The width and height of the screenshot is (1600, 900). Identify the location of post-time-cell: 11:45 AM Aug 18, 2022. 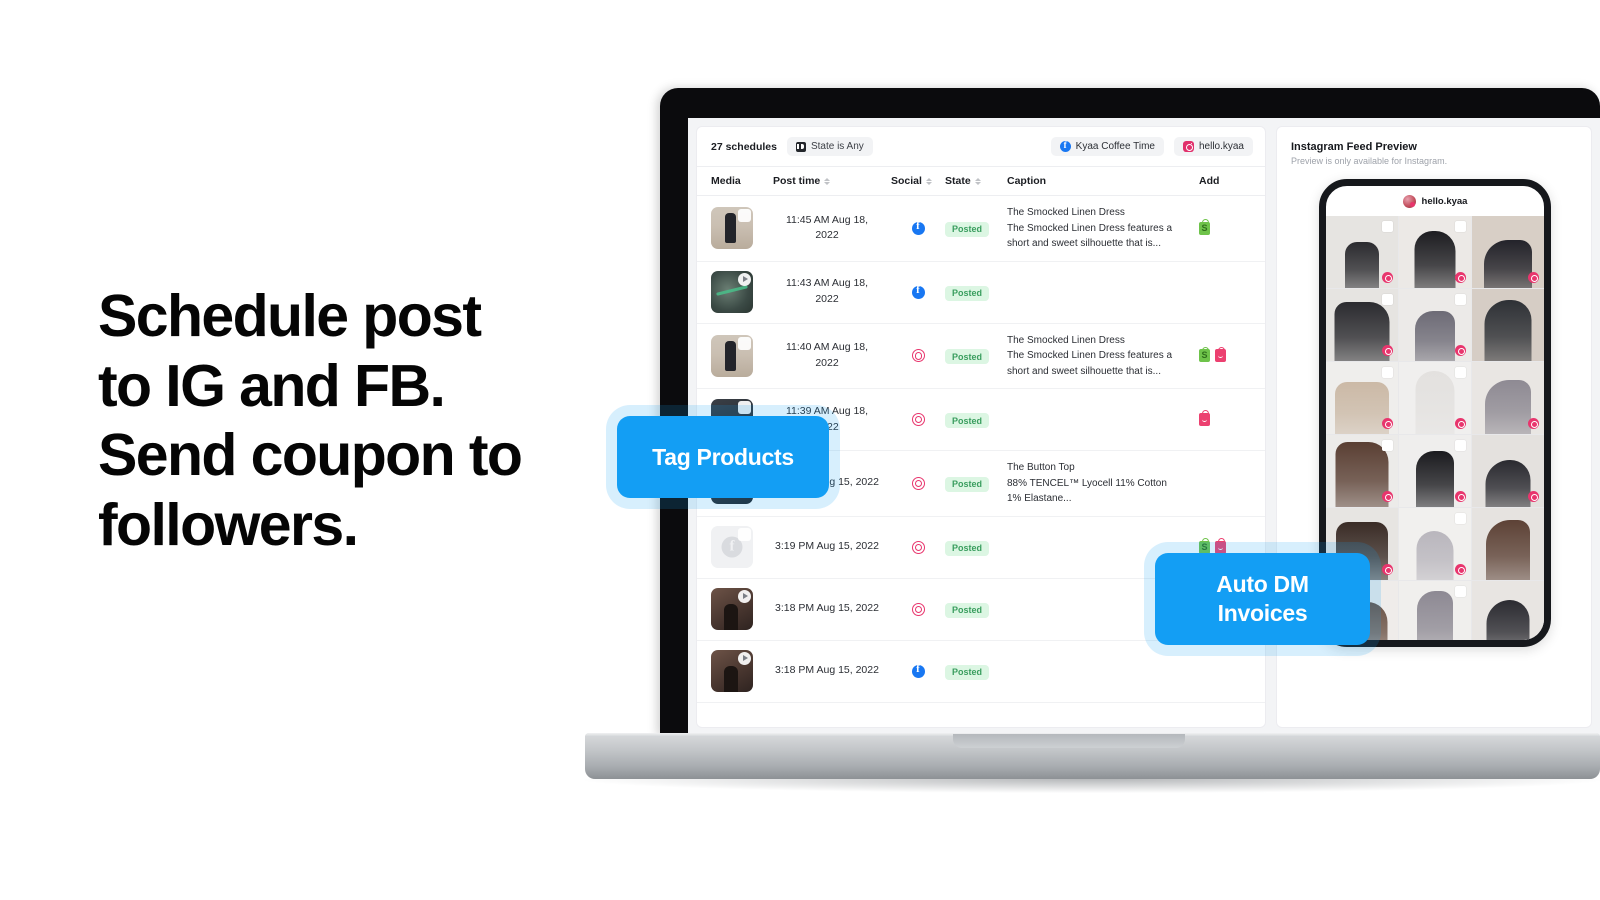
(827, 227).